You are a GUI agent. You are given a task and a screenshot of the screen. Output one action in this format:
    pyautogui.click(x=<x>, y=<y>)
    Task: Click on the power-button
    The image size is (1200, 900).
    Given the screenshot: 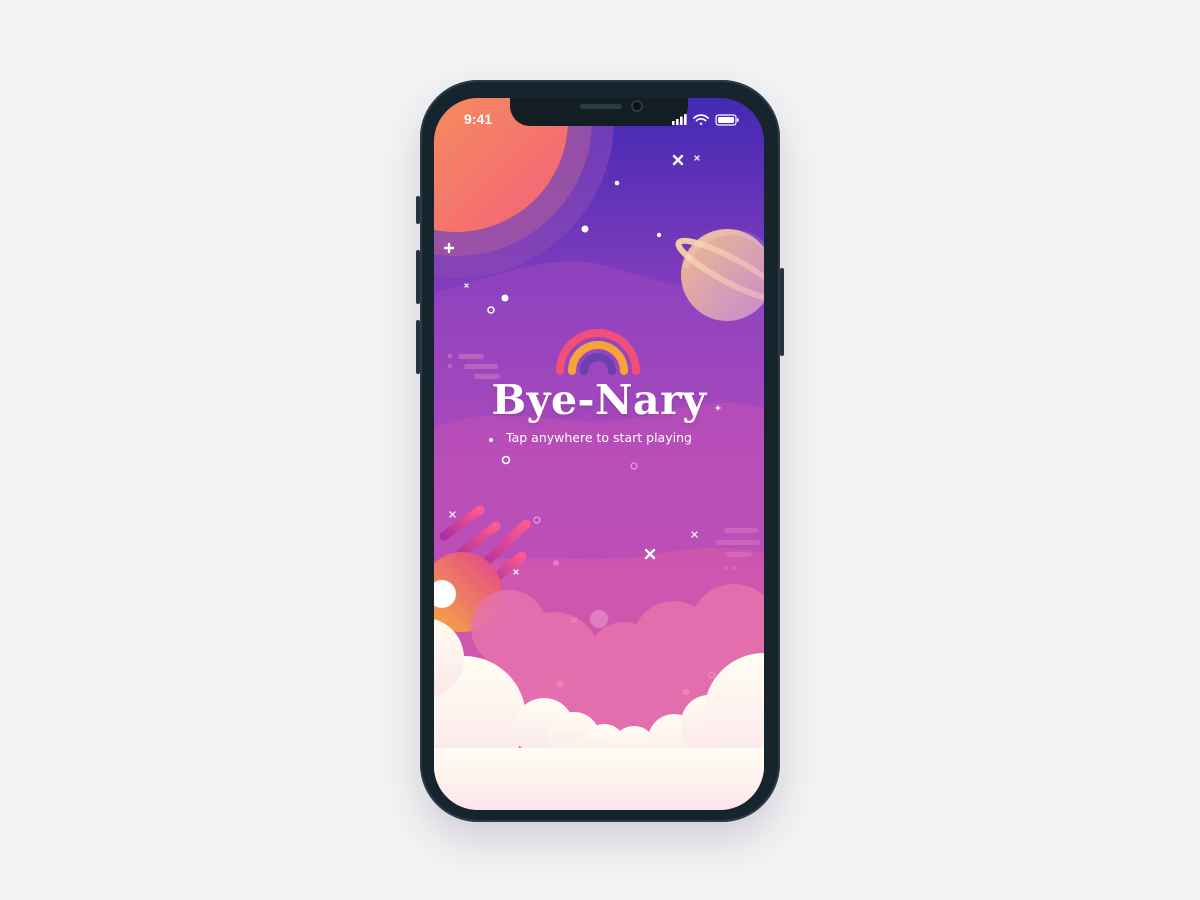 What is the action you would take?
    pyautogui.click(x=782, y=312)
    